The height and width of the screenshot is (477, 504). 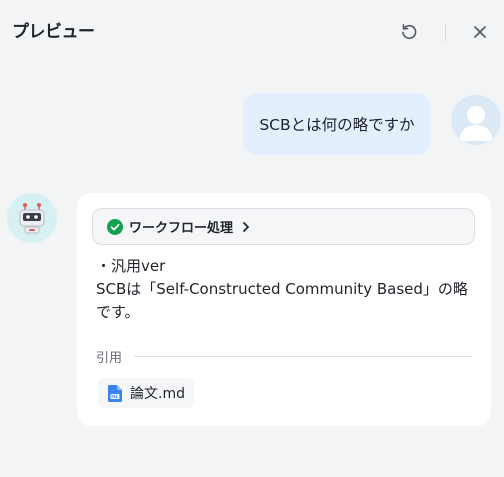 I want to click on check-circle-icon, so click(x=115, y=226).